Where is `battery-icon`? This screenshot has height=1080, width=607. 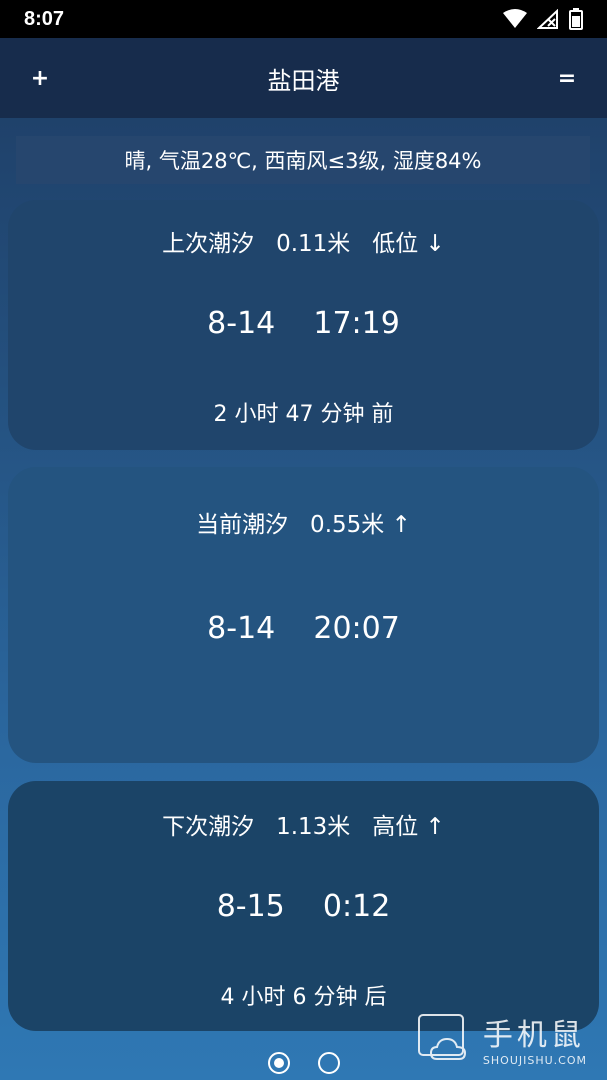 battery-icon is located at coordinates (576, 19).